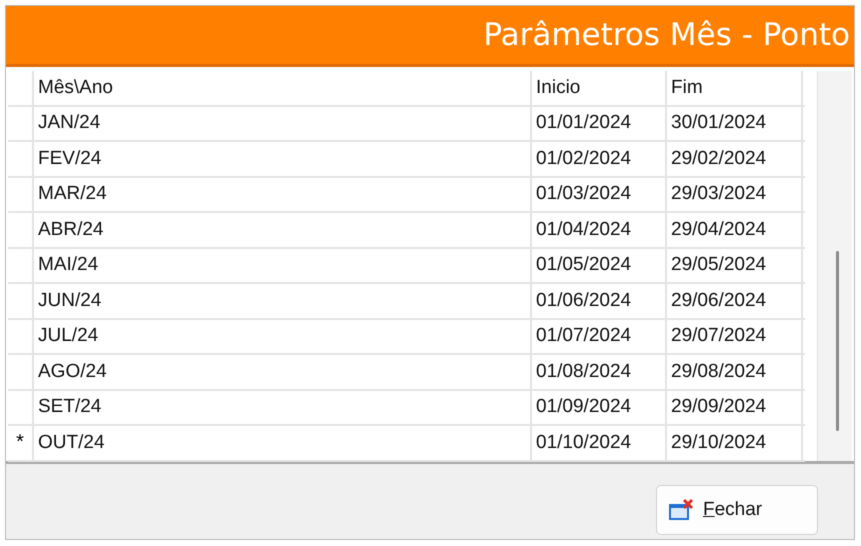 Image resolution: width=861 pixels, height=546 pixels. Describe the element at coordinates (599, 123) in the screenshot. I see `table-cell: 01/01/2024` at that location.